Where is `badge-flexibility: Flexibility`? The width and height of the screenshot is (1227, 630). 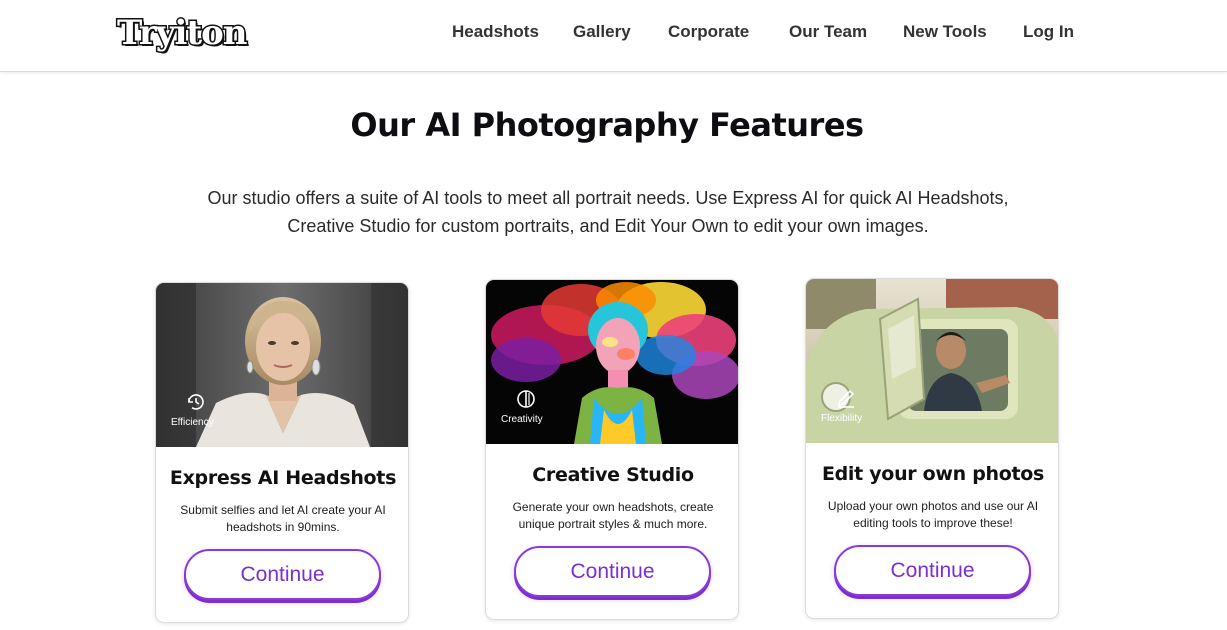 badge-flexibility: Flexibility is located at coordinates (841, 405).